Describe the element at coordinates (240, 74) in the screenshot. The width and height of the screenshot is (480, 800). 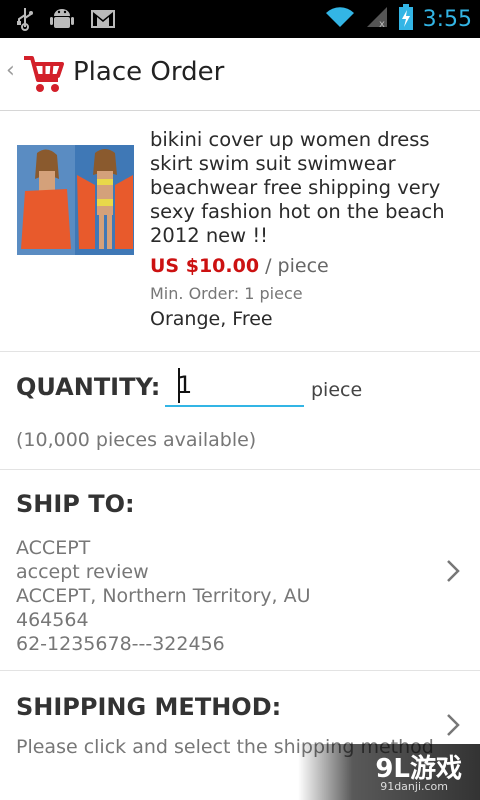
I see `action-bar: ‹ Place Order` at that location.